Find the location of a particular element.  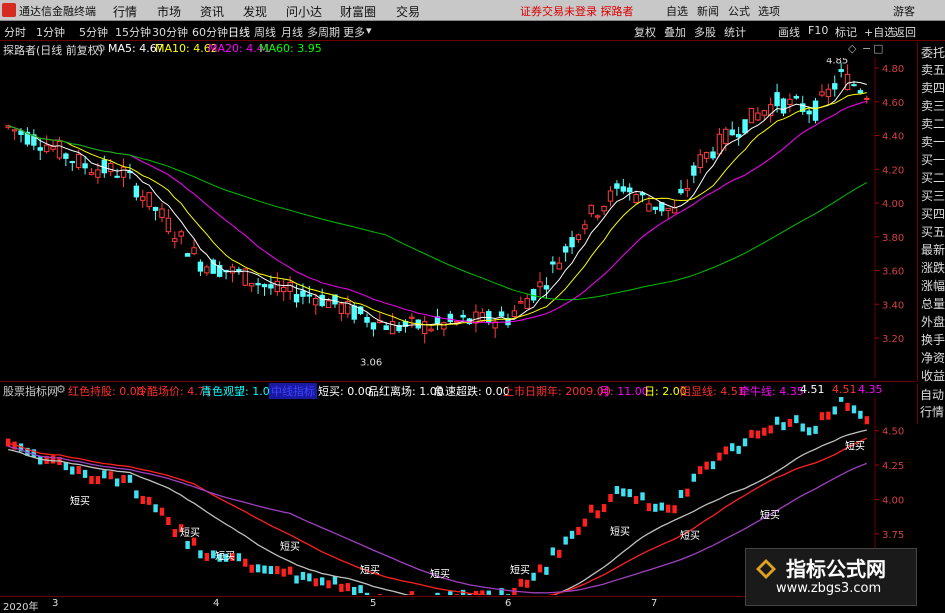

menu-discover: 发现 is located at coordinates (255, 11).